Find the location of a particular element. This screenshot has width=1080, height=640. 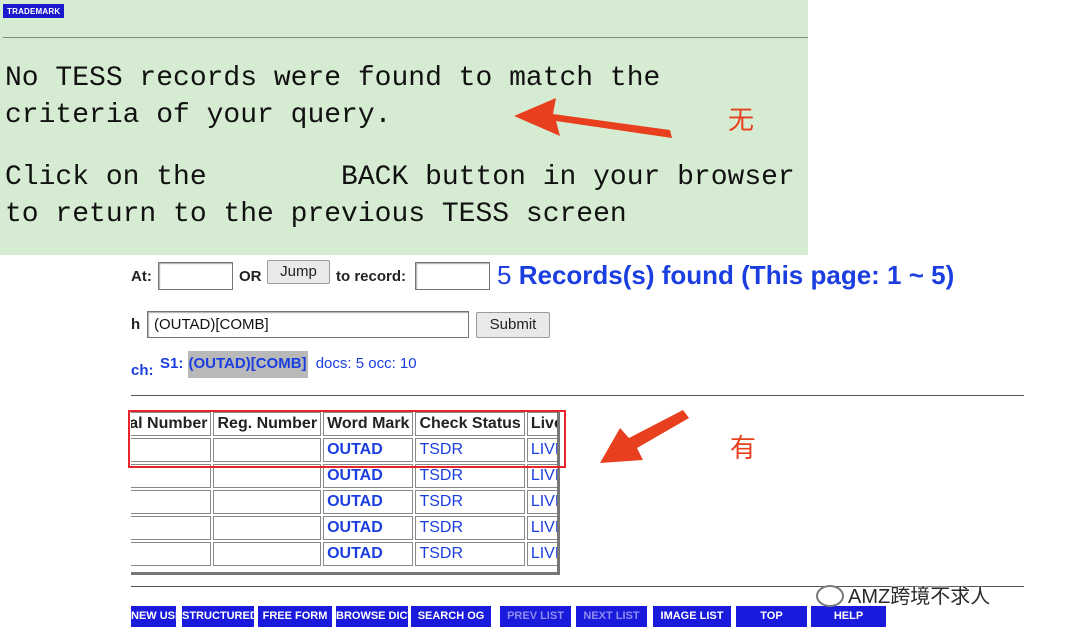

search-stats: docs: 5 occ: 10 is located at coordinates (366, 363).